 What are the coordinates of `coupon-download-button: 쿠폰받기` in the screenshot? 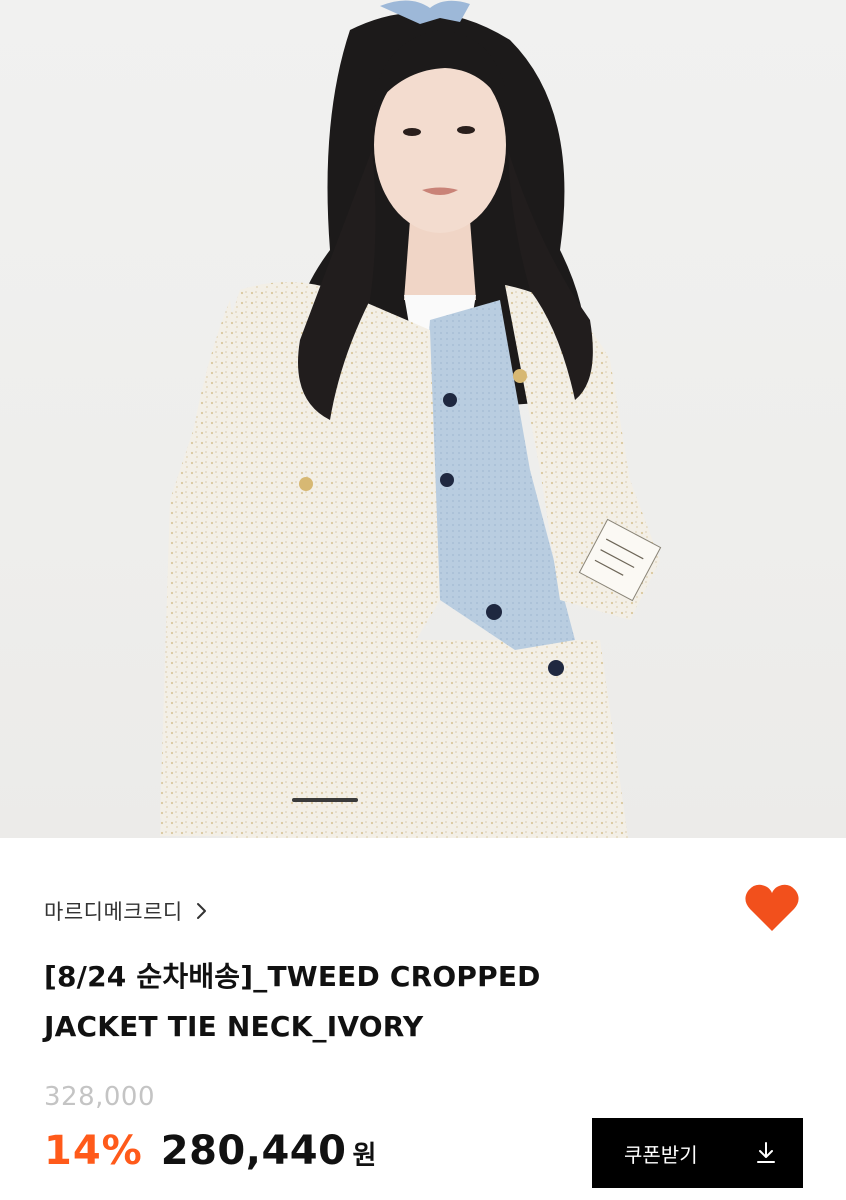 It's located at (697, 1153).